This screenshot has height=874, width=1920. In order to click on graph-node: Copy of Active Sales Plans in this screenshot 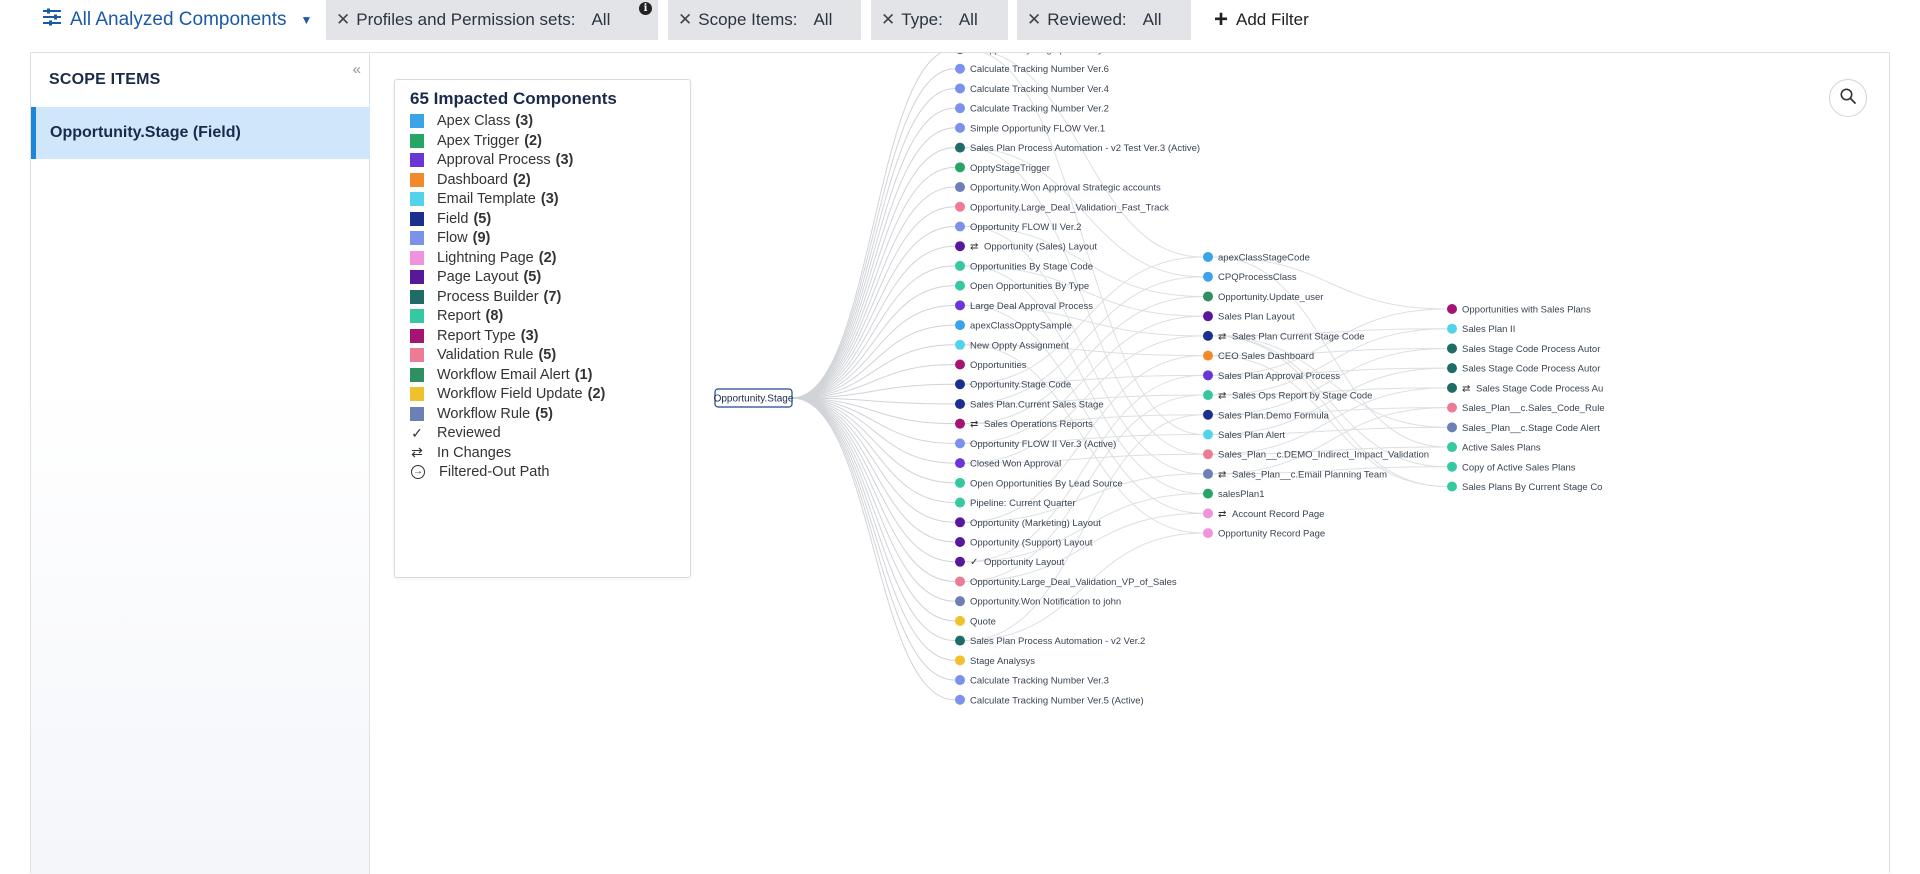, I will do `click(1511, 467)`.